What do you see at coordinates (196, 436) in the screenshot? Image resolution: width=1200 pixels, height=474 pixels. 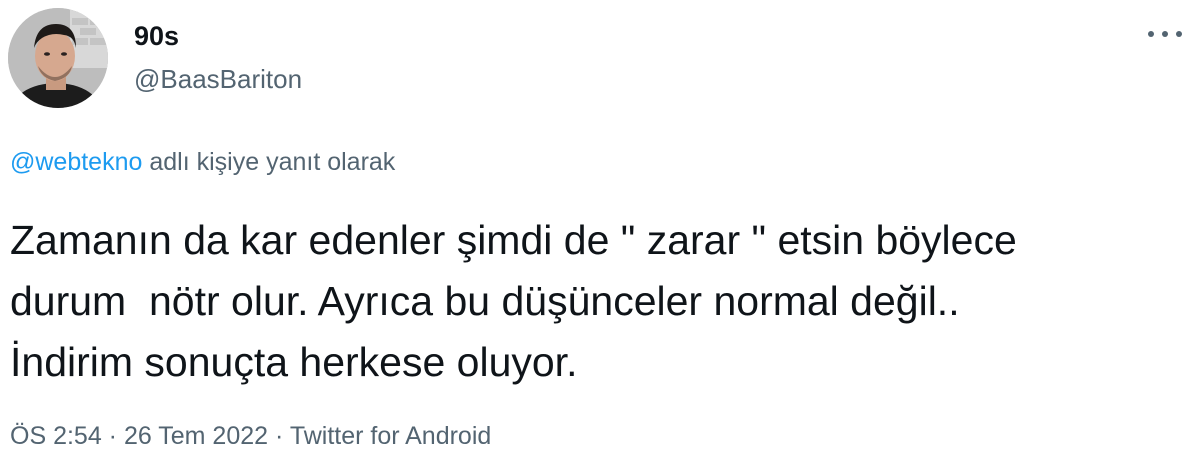 I see `tweet-date: 26 Tem 2022` at bounding box center [196, 436].